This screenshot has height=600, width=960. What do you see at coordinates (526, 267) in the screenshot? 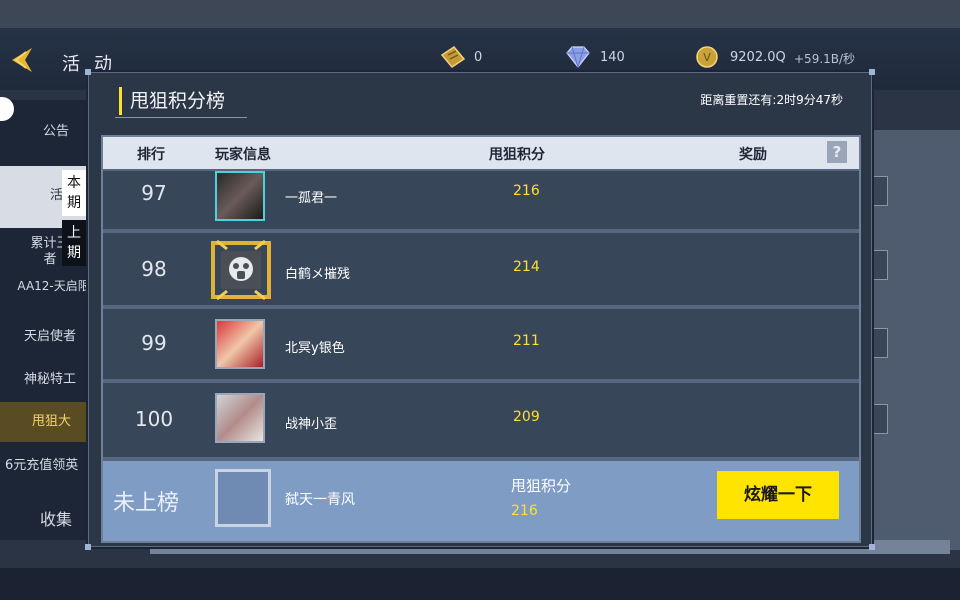
I see `player-score: 214` at bounding box center [526, 267].